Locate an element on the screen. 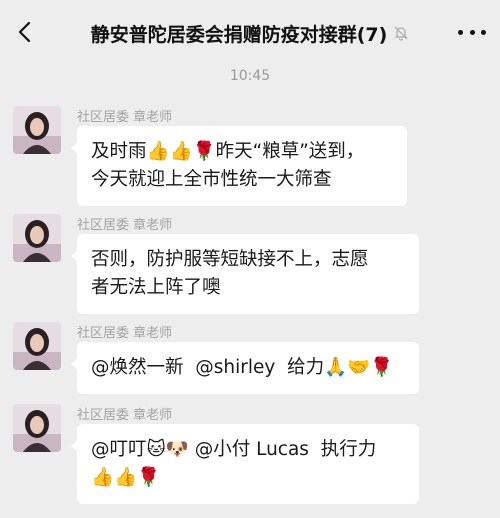 The height and width of the screenshot is (518, 500). more-button is located at coordinates (472, 32).